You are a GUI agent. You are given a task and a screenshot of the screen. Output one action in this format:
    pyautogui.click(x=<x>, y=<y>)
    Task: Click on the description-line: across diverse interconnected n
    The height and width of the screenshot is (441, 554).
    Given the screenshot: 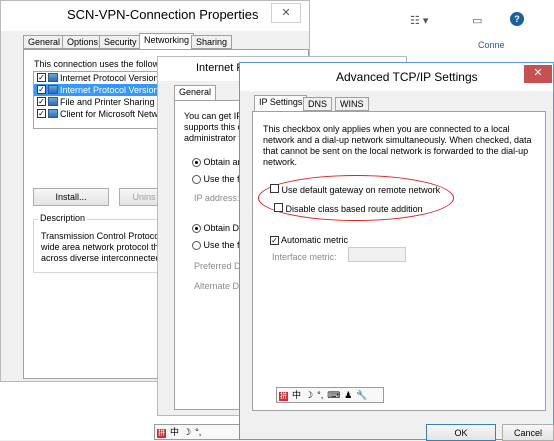 What is the action you would take?
    pyautogui.click(x=103, y=258)
    